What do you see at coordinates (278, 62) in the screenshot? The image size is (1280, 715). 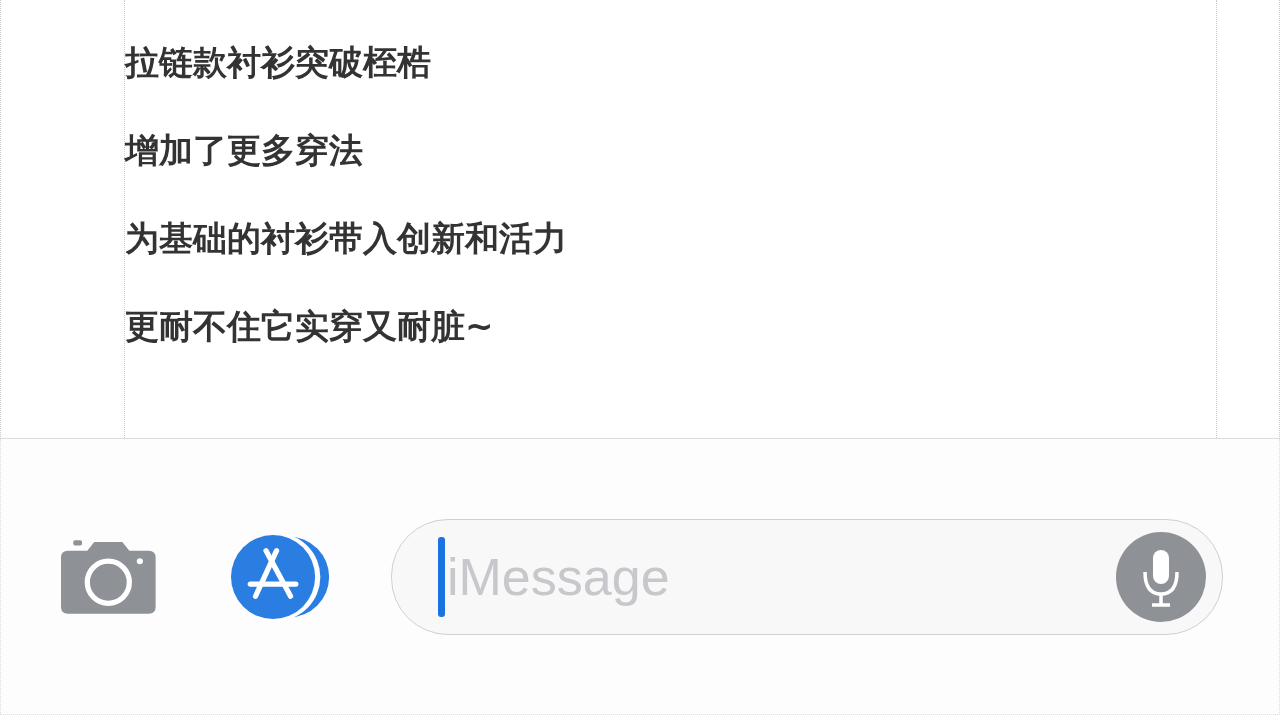 I see `message-text: 拉链款衬衫突破桎梏` at bounding box center [278, 62].